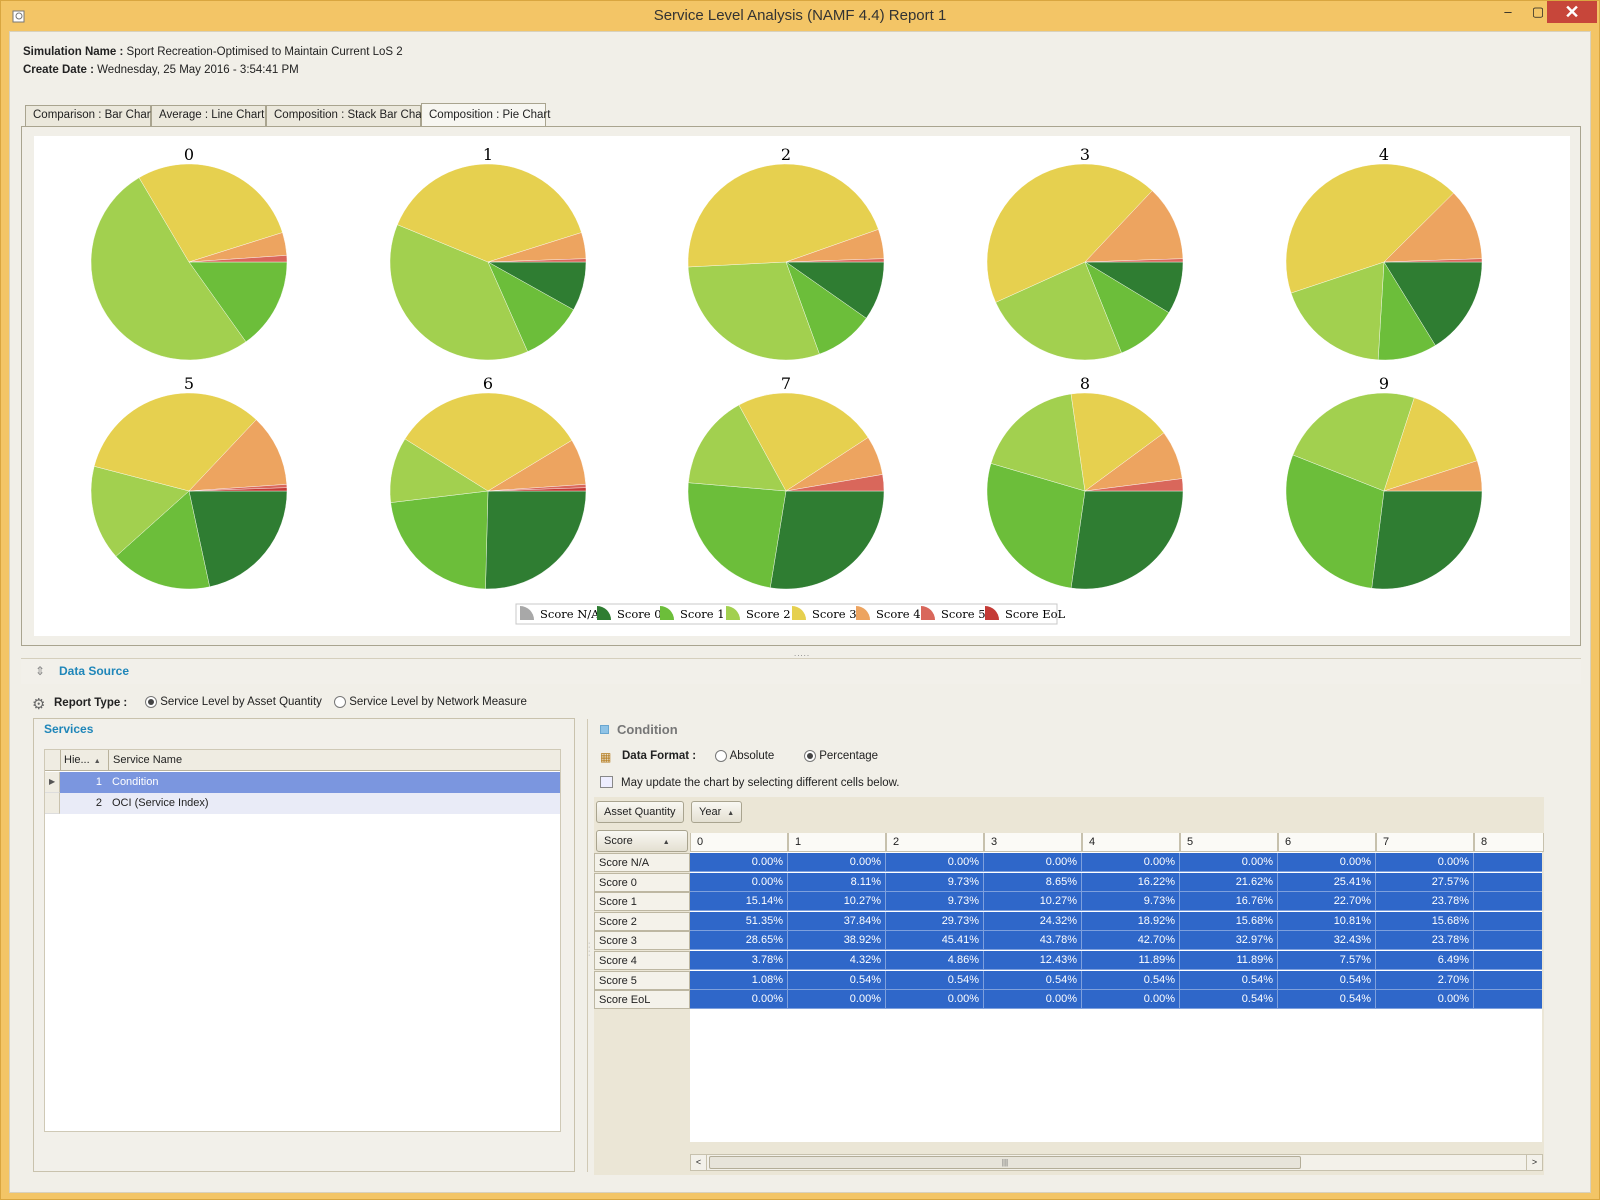 This screenshot has width=1600, height=1200. What do you see at coordinates (837, 842) in the screenshot?
I see `pivot-column-header: 1` at bounding box center [837, 842].